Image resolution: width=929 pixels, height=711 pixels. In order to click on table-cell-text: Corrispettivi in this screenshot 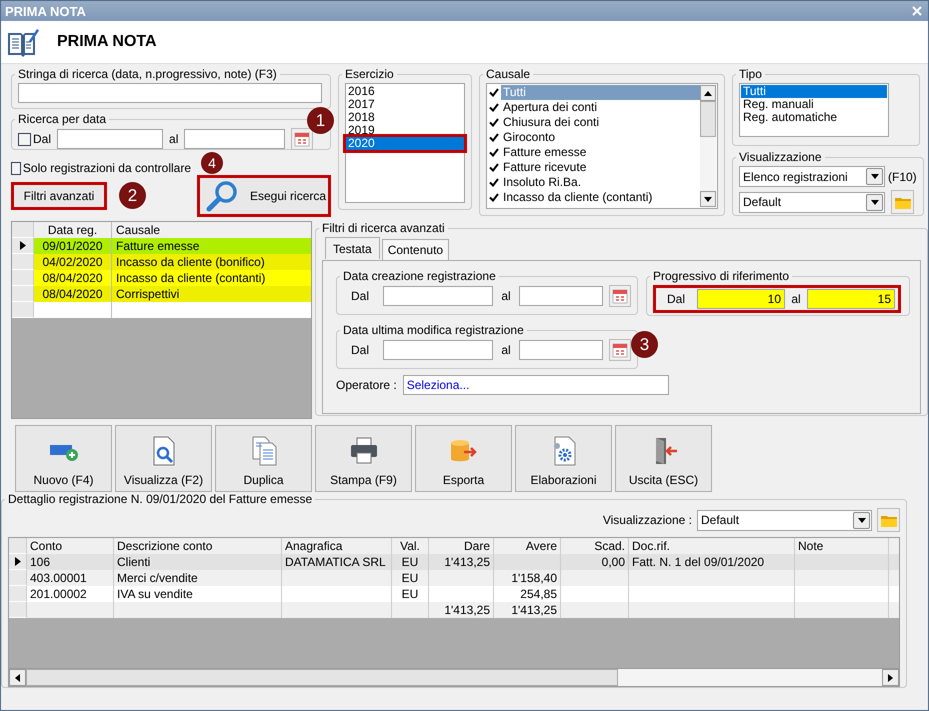, I will do `click(147, 294)`.